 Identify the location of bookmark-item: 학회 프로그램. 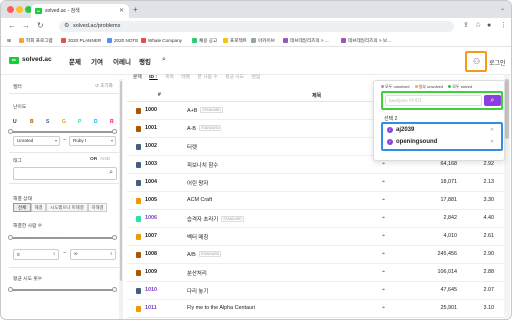
(36, 41).